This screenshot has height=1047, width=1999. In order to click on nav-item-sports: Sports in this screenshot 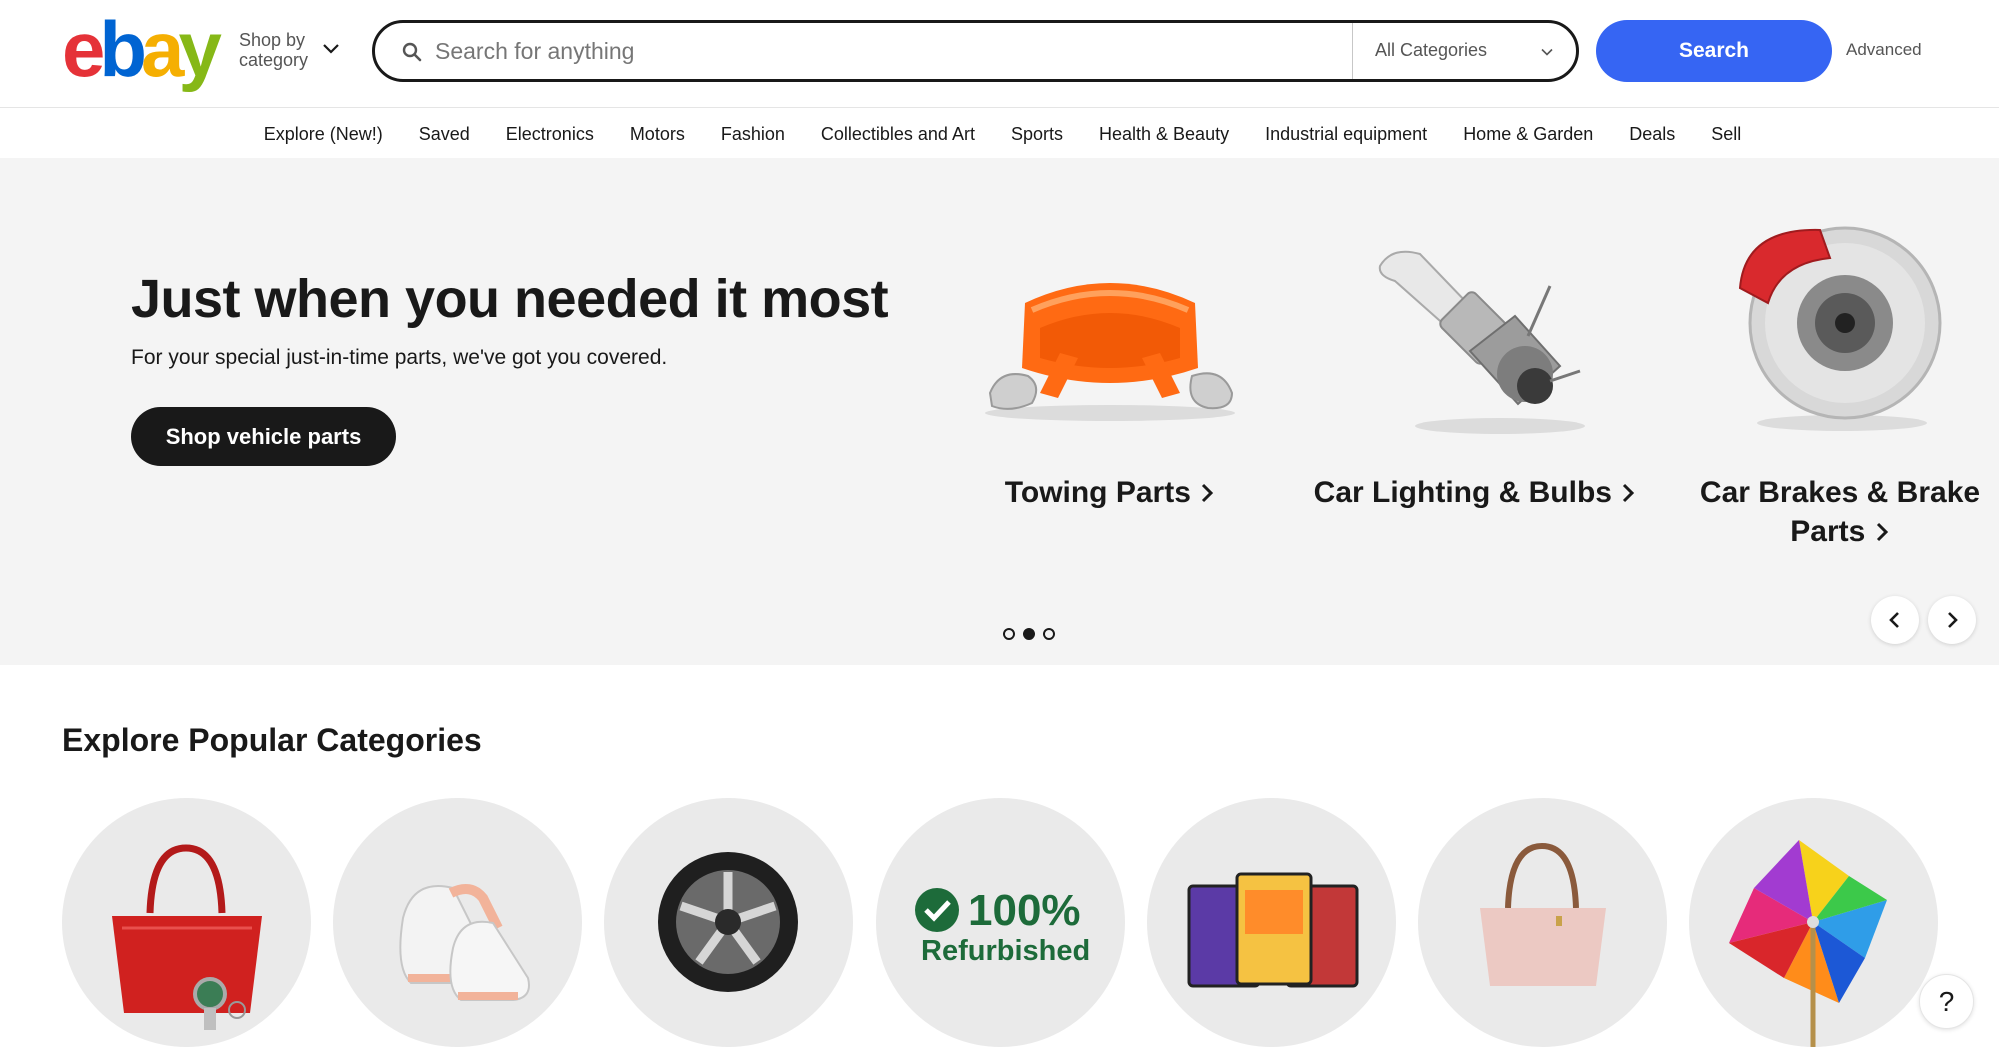, I will do `click(1037, 134)`.